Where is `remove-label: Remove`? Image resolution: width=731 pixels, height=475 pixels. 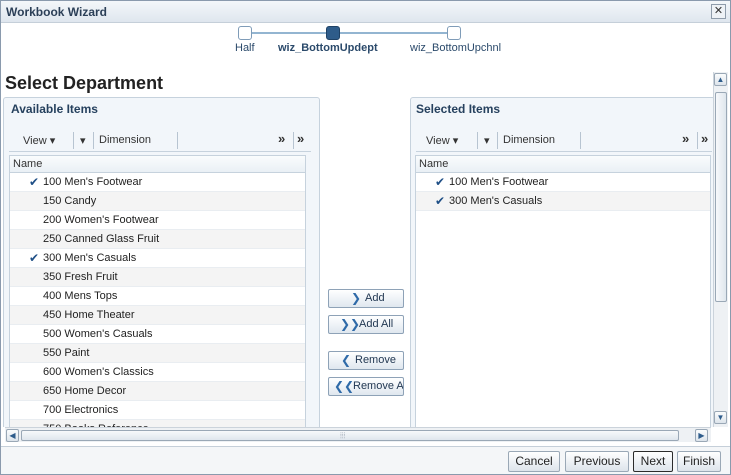
remove-label: Remove is located at coordinates (375, 360).